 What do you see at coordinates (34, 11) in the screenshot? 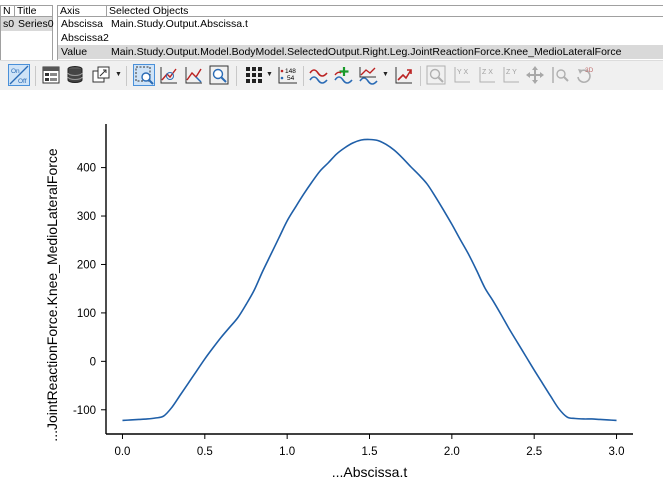
I see `column-header-title: Title` at bounding box center [34, 11].